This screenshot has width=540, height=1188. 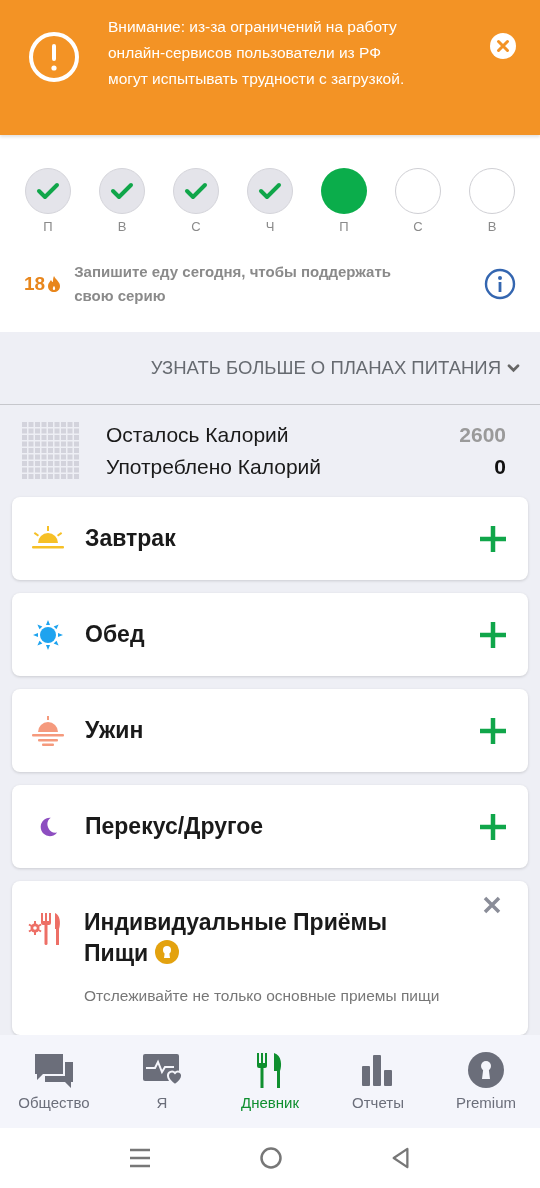 I want to click on info-icon, so click(x=500, y=284).